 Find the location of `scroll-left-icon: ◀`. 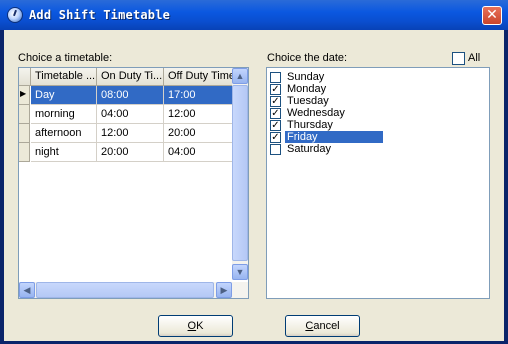

scroll-left-icon: ◀ is located at coordinates (27, 290).